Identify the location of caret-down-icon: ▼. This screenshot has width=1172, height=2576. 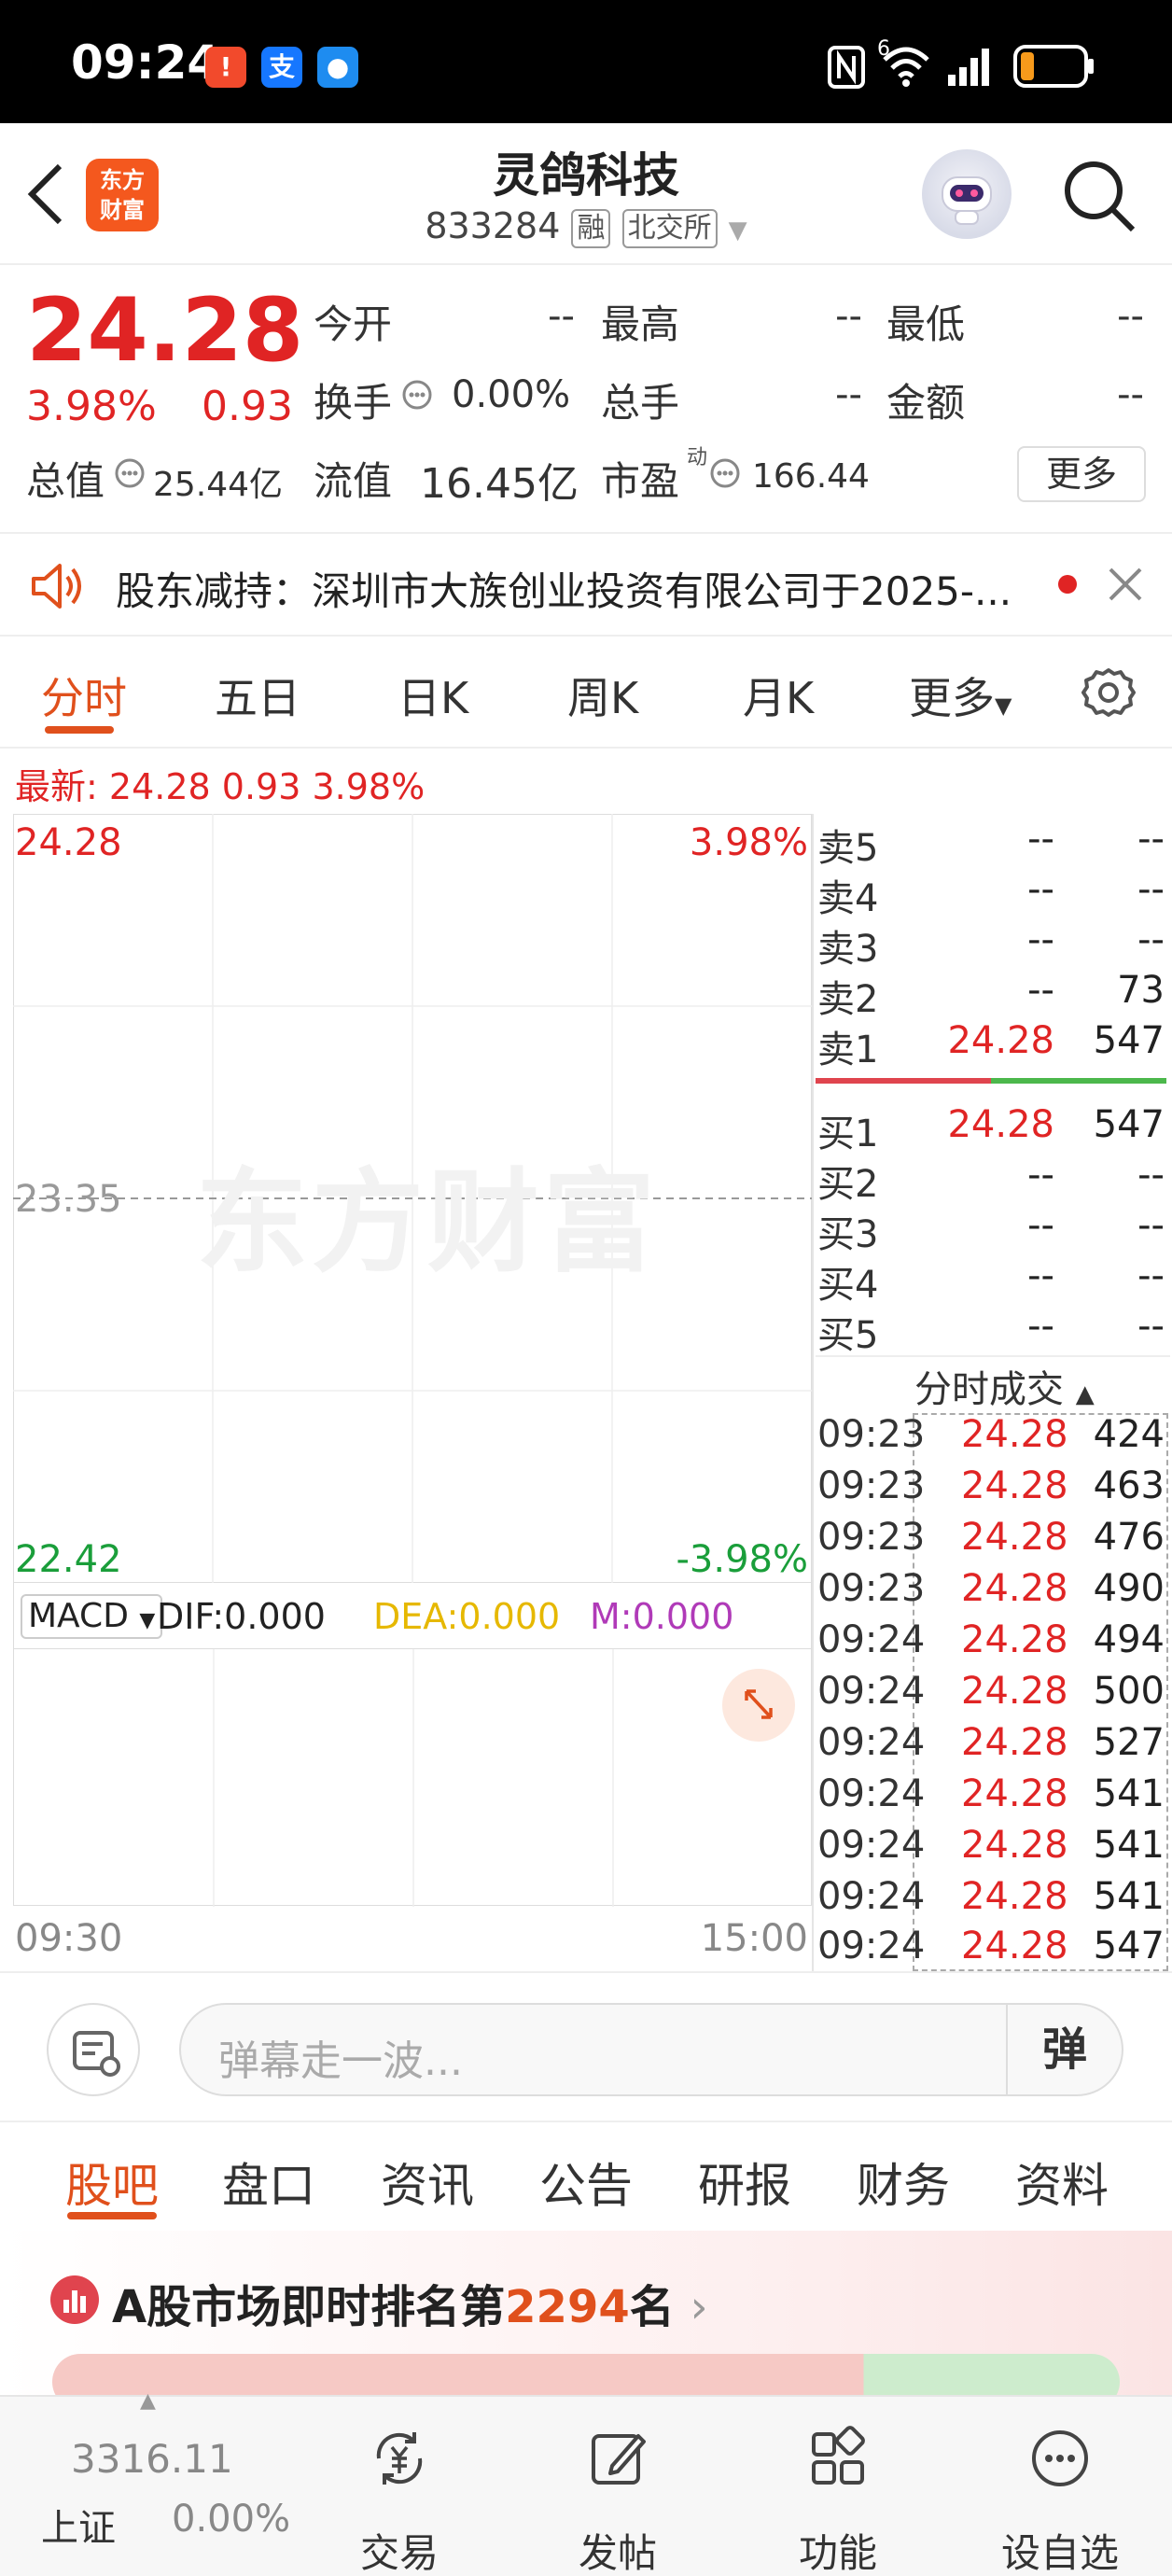
(147, 1620).